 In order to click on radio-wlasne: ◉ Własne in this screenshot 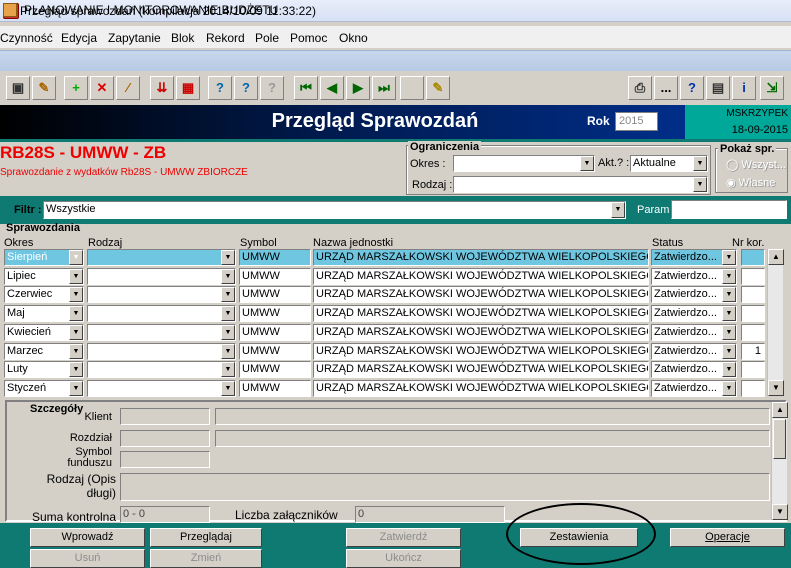, I will do `click(750, 182)`.